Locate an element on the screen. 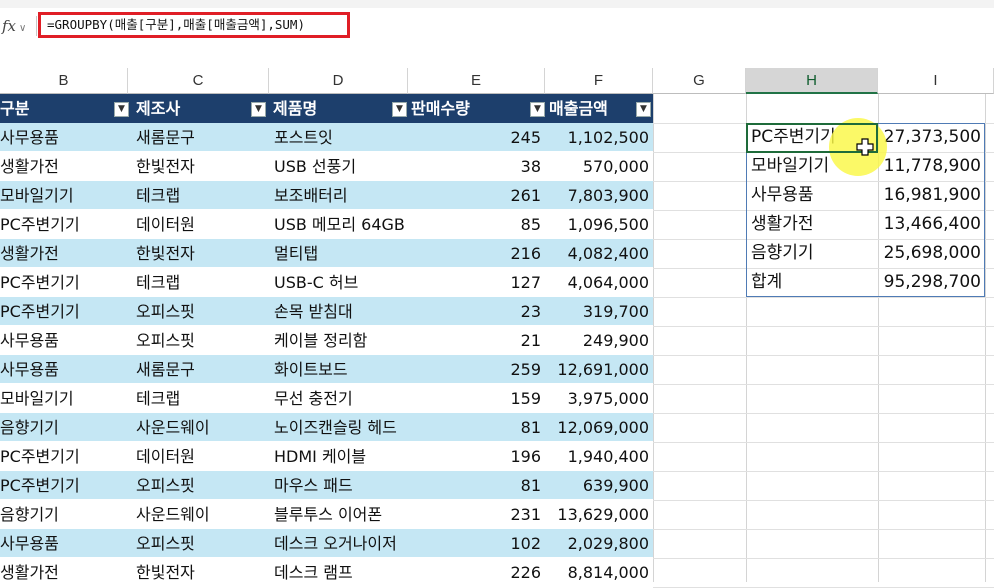 Image resolution: width=994 pixels, height=588 pixels. sales-cell: 1,940,400 is located at coordinates (599, 456).